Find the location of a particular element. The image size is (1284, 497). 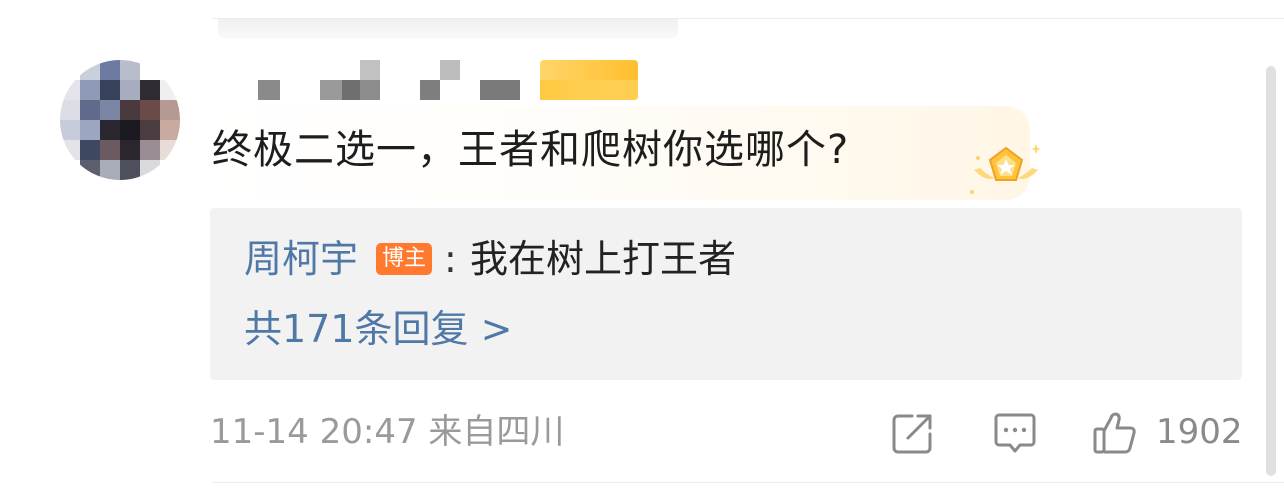

previous-item-edge is located at coordinates (448, 29).